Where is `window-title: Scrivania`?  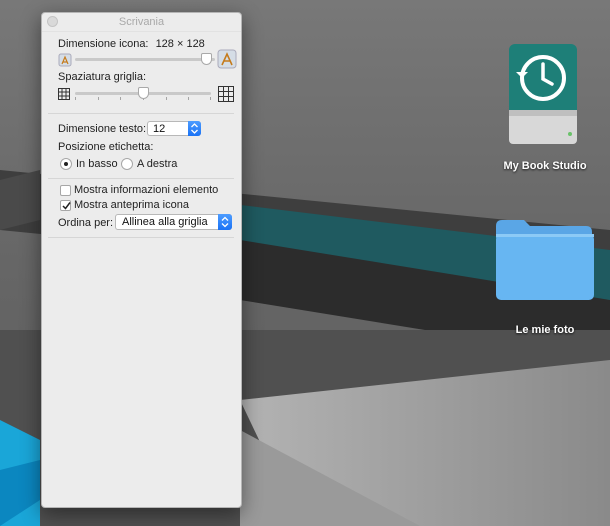
window-title: Scrivania is located at coordinates (141, 22).